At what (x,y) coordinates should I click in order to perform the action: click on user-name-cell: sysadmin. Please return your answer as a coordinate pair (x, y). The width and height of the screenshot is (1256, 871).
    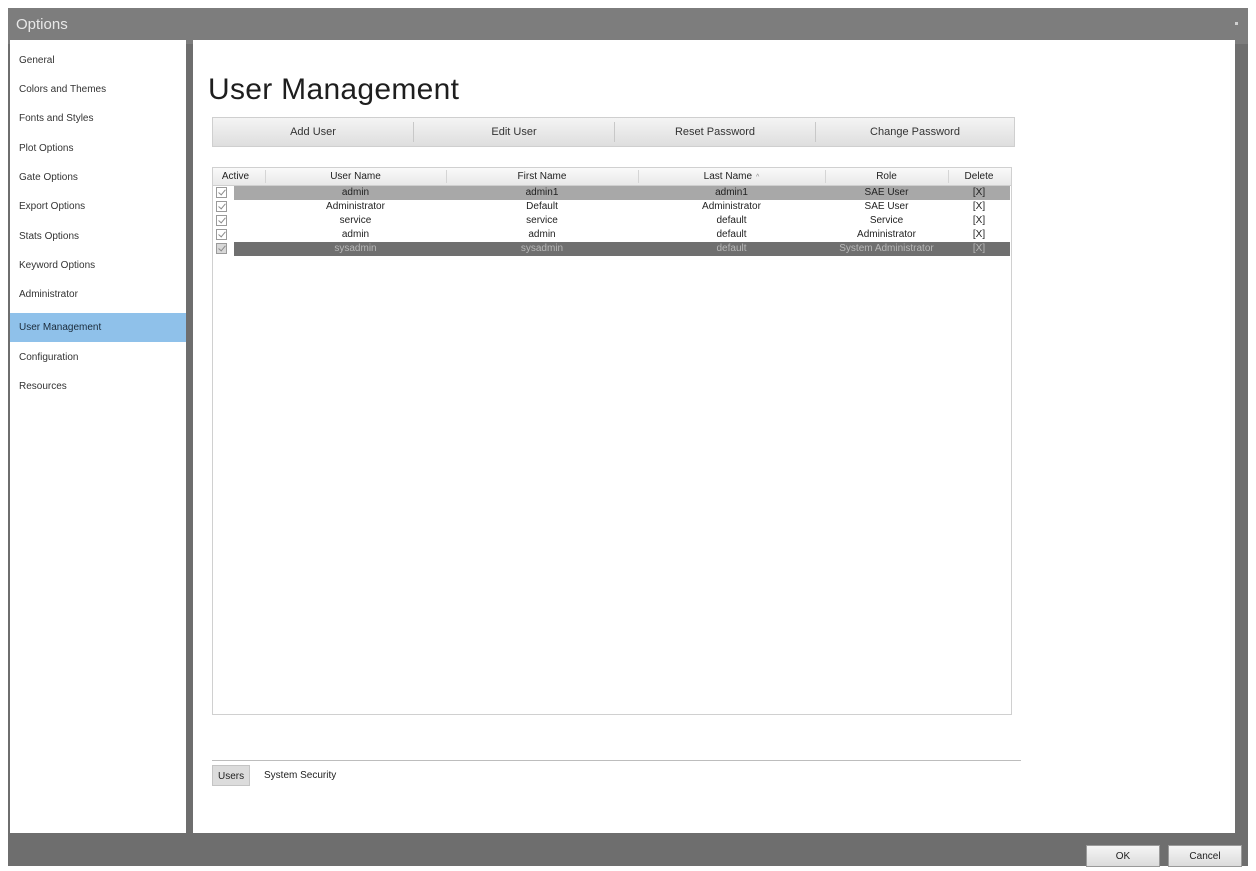
    Looking at the image, I should click on (355, 248).